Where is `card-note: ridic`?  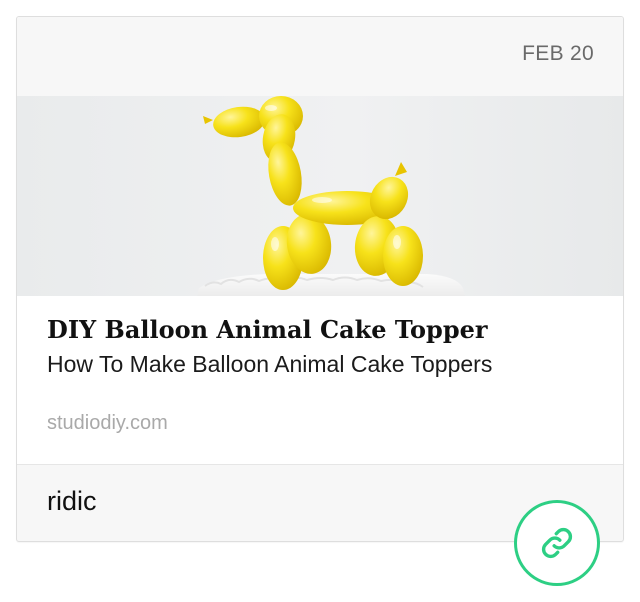 card-note: ridic is located at coordinates (72, 501).